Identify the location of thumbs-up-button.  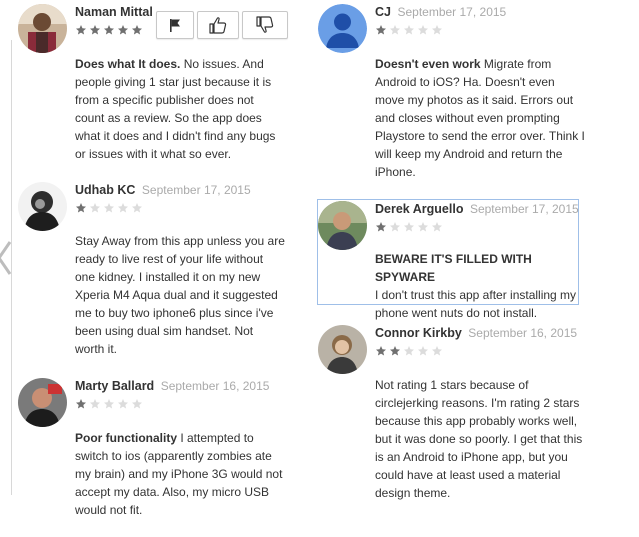
(218, 25).